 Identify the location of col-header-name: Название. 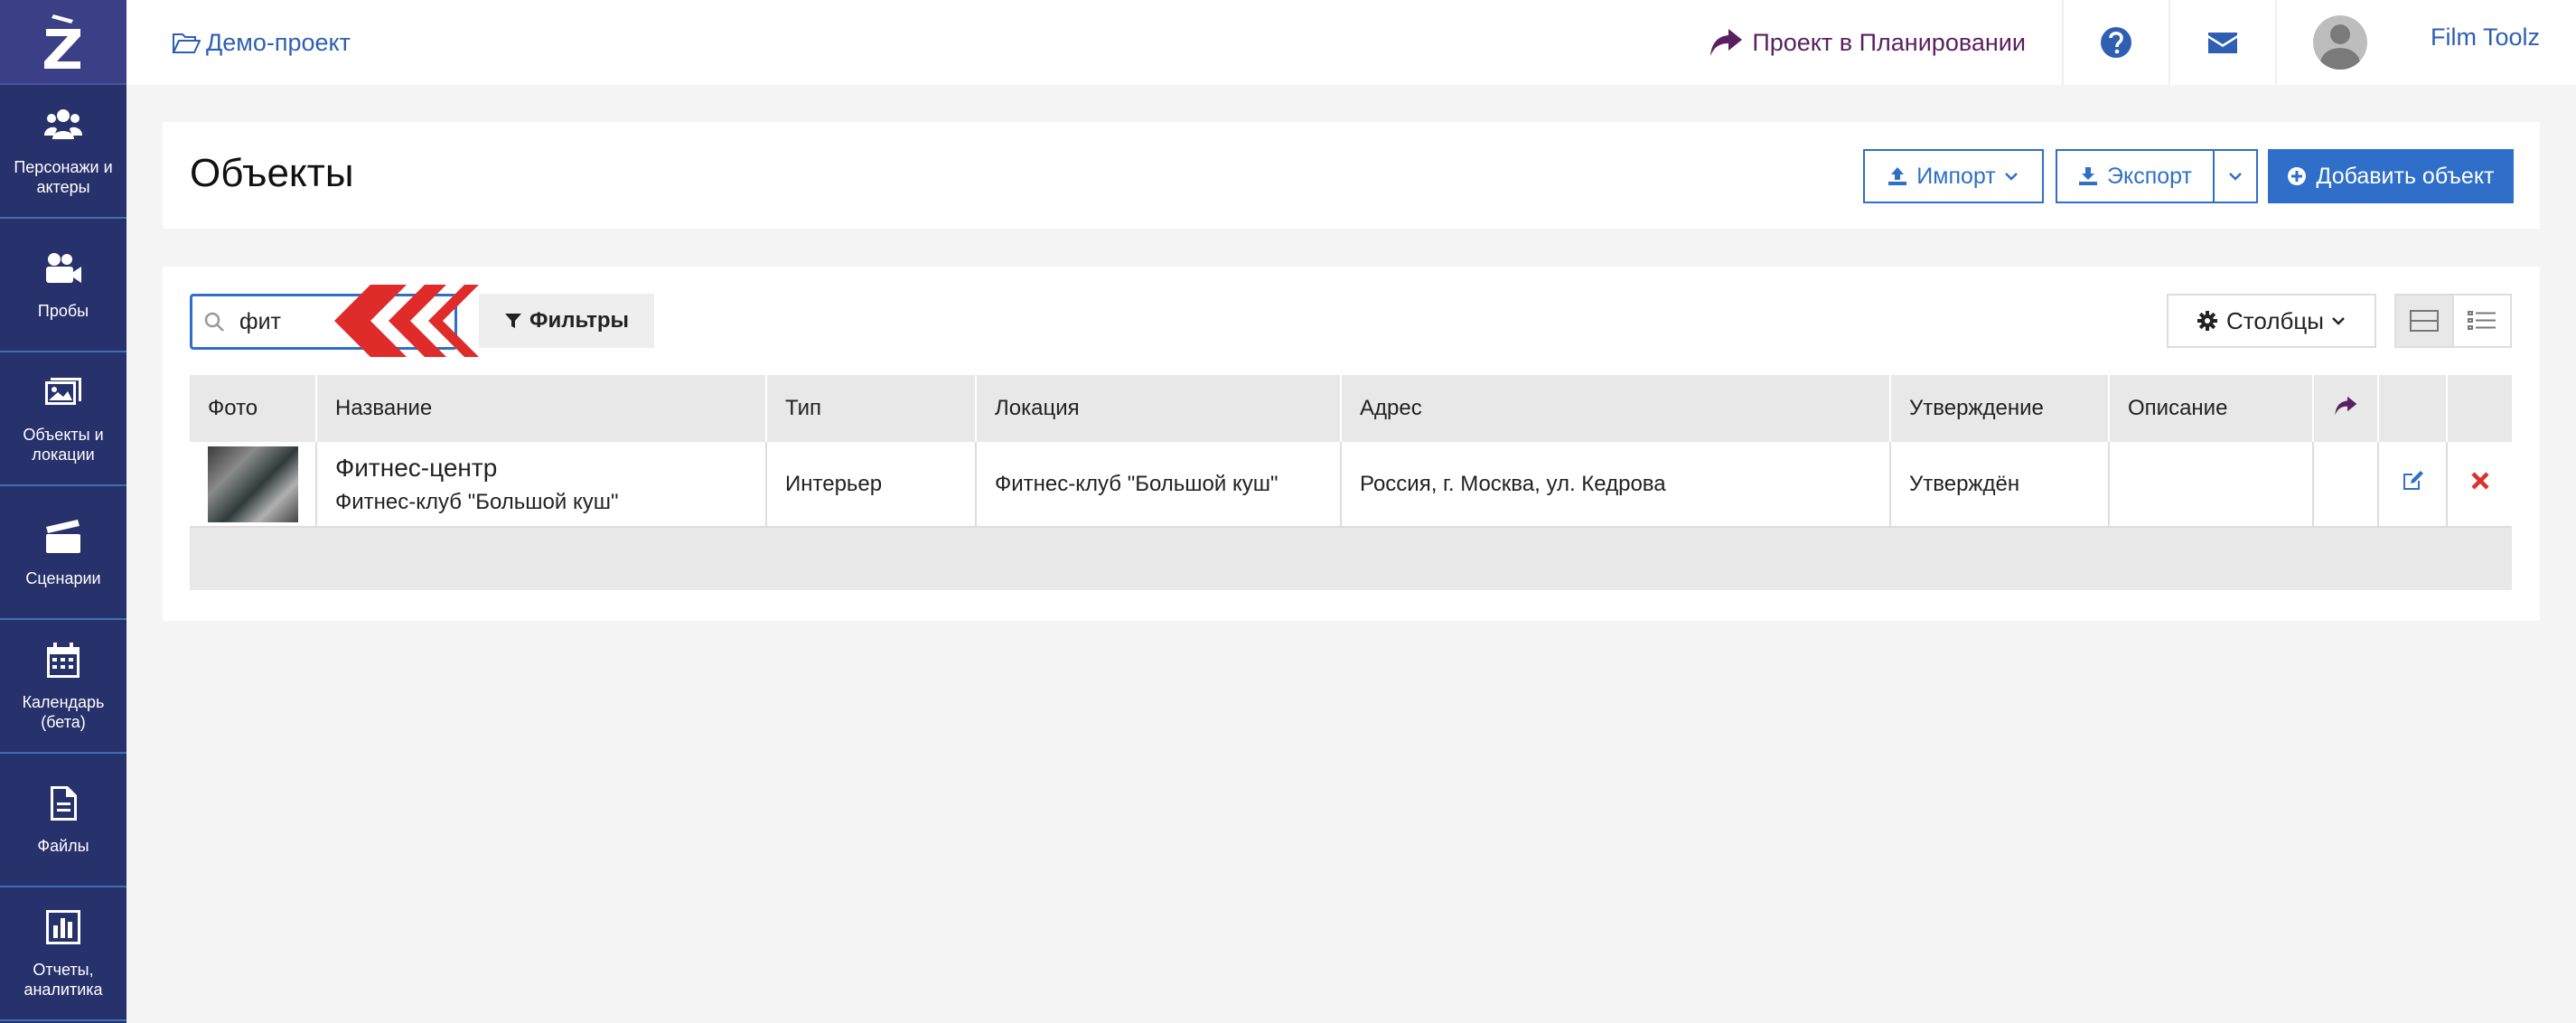
(541, 408).